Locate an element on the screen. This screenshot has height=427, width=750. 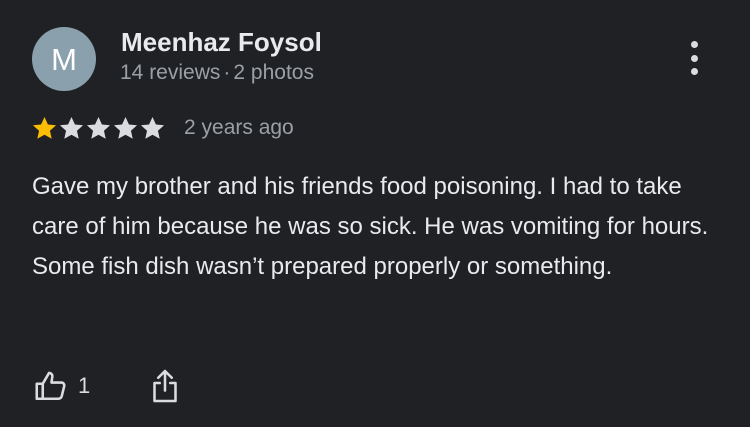
more-vert-icon is located at coordinates (694, 44).